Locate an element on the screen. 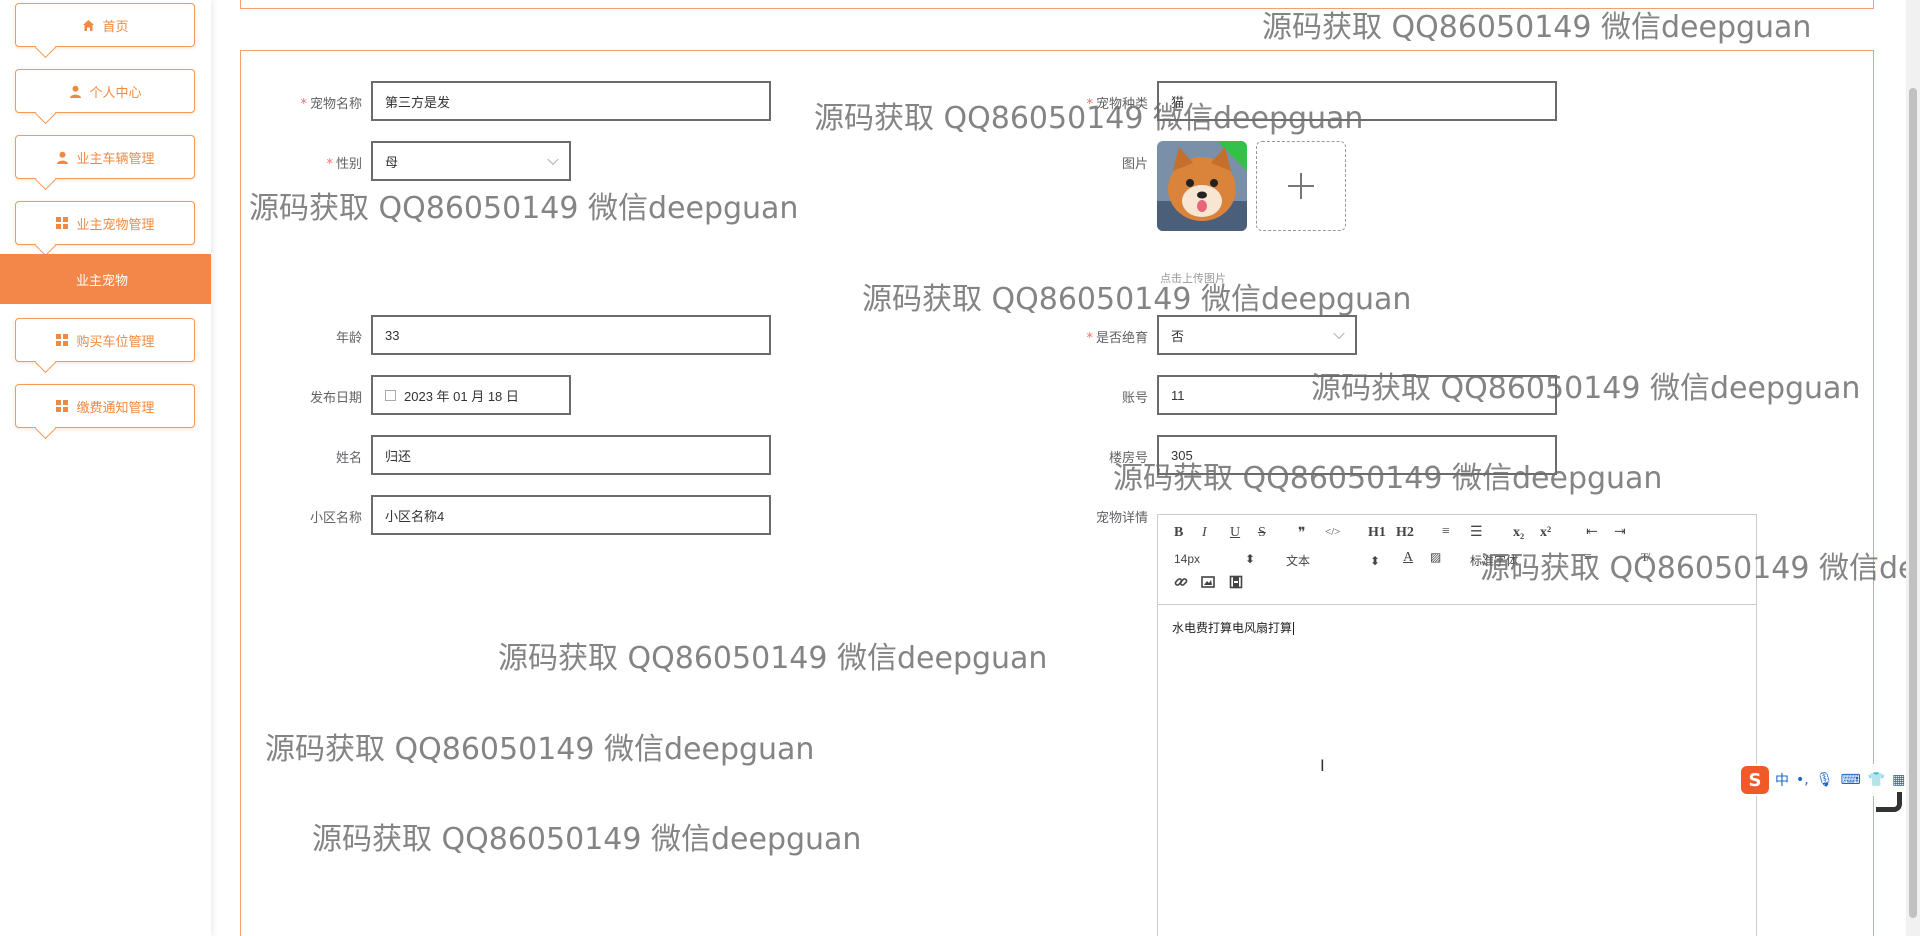 The height and width of the screenshot is (936, 1920). image-label: 图片 is located at coordinates (1134, 164).